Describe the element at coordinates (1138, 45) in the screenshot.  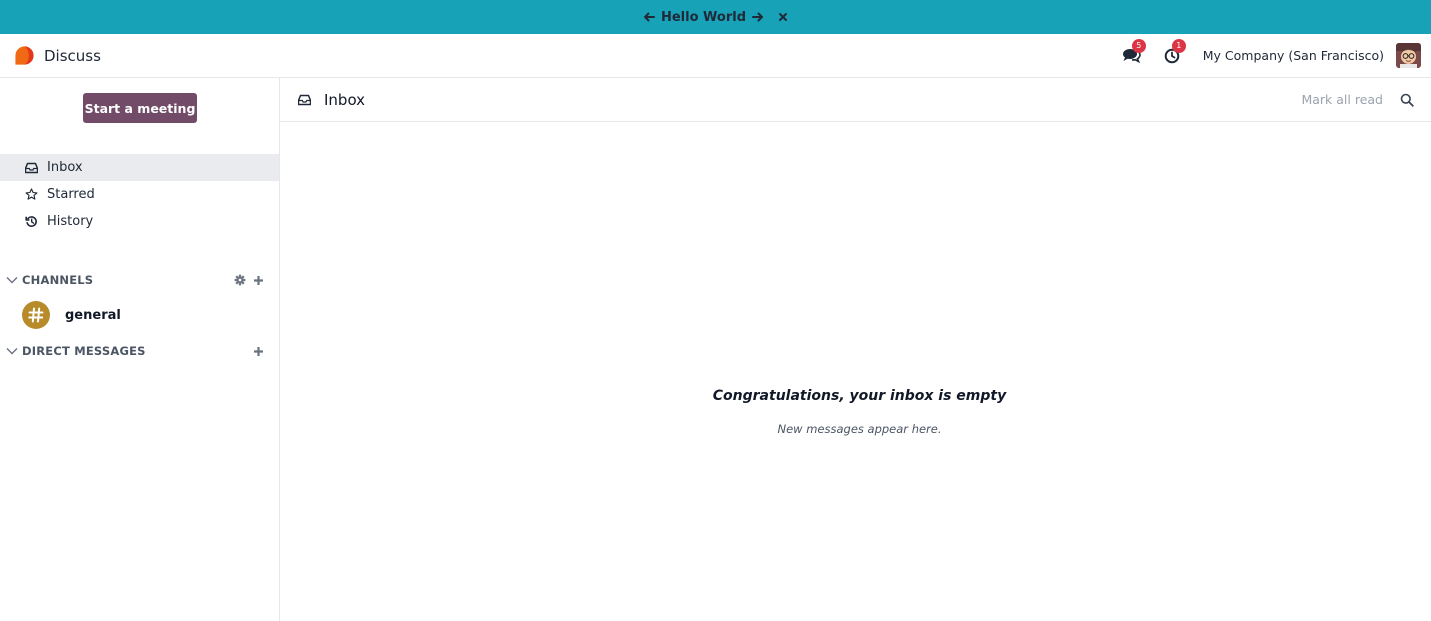
I see `messages-badge: 5` at that location.